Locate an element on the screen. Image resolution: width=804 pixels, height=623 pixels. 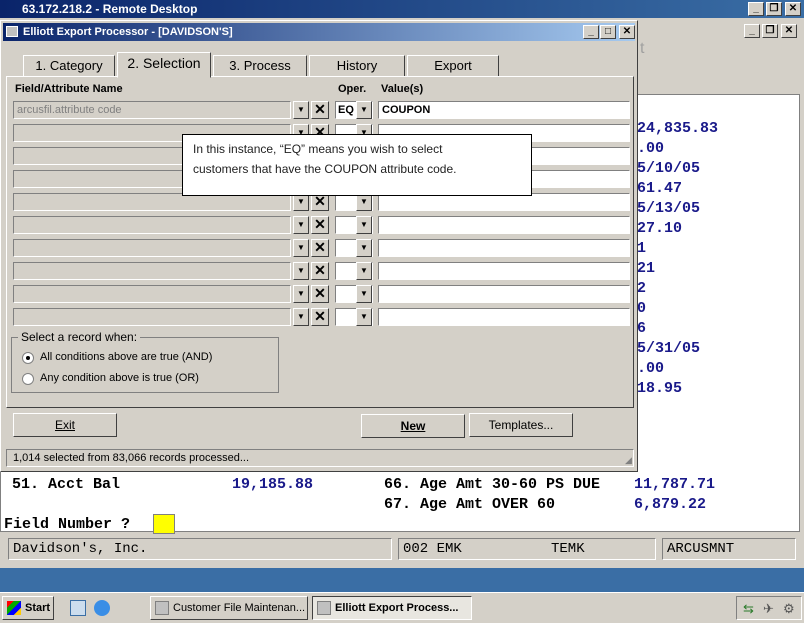
status-user: TEMK is located at coordinates (568, 549).